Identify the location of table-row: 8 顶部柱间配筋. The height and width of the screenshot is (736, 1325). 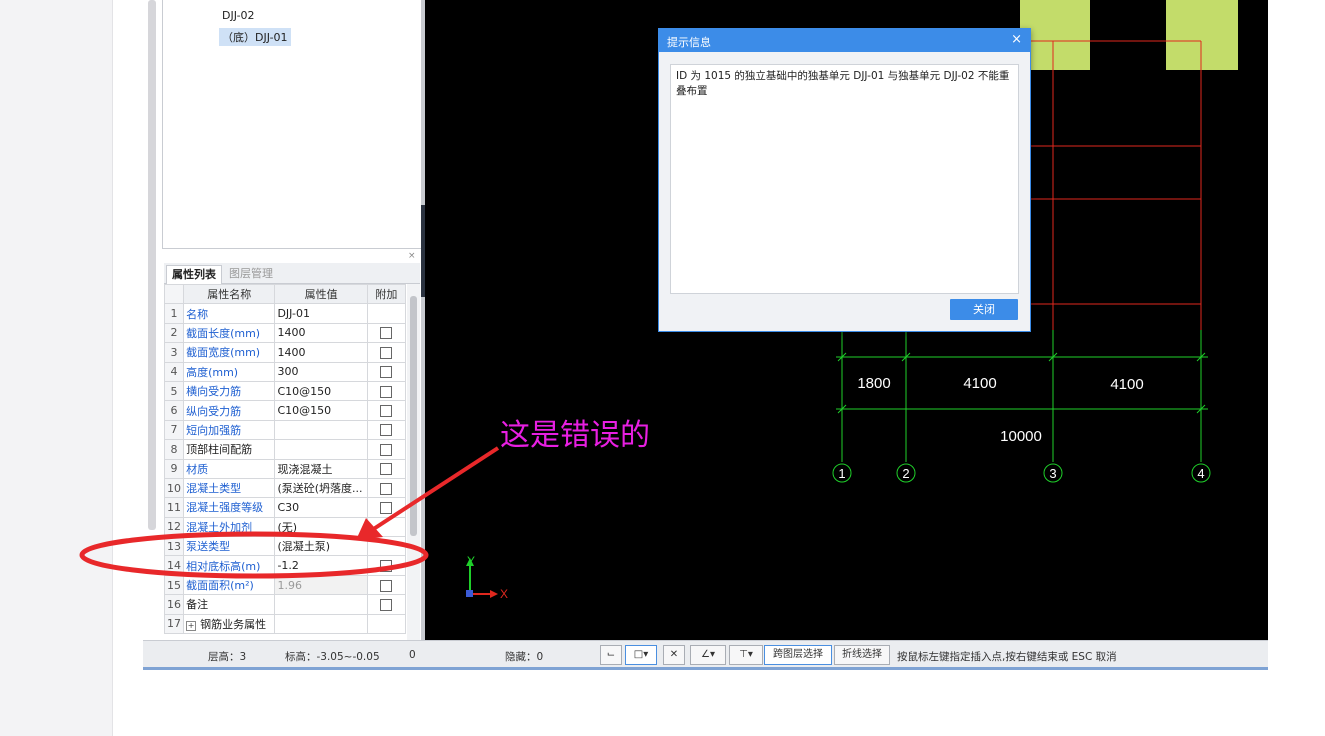
(285, 449).